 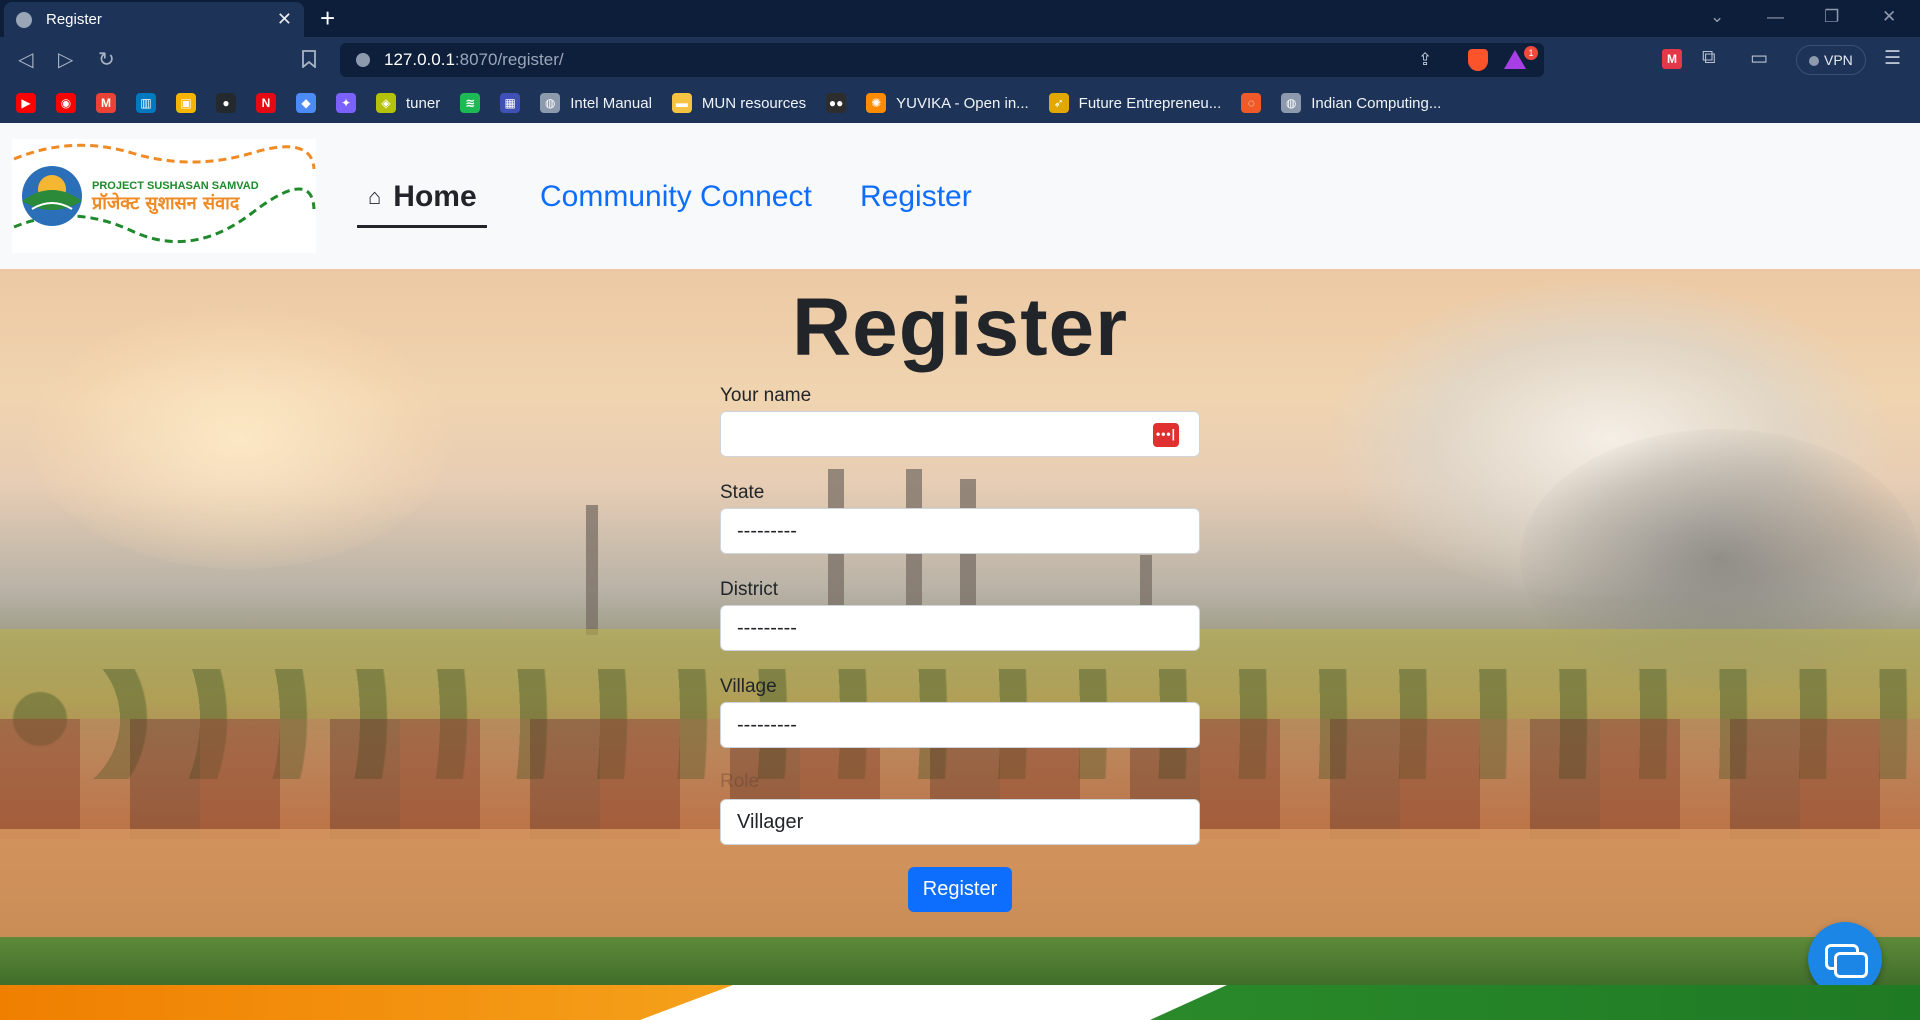 What do you see at coordinates (175, 186) in the screenshot?
I see `logo-text-en: PROJECT SUSHASAN SAMVAD` at bounding box center [175, 186].